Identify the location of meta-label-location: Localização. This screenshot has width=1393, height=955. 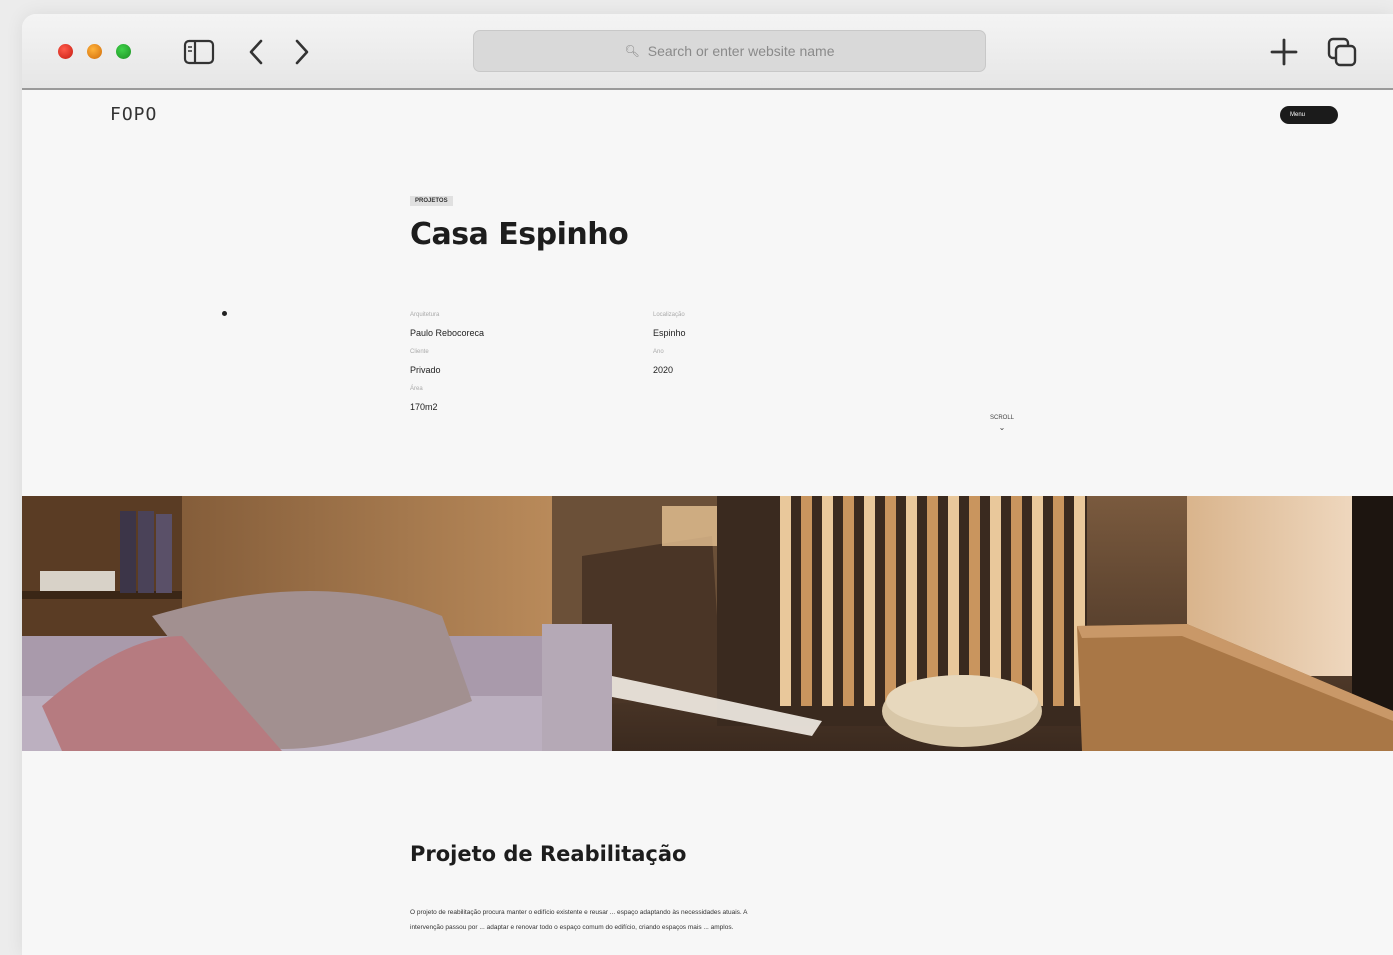
(669, 315).